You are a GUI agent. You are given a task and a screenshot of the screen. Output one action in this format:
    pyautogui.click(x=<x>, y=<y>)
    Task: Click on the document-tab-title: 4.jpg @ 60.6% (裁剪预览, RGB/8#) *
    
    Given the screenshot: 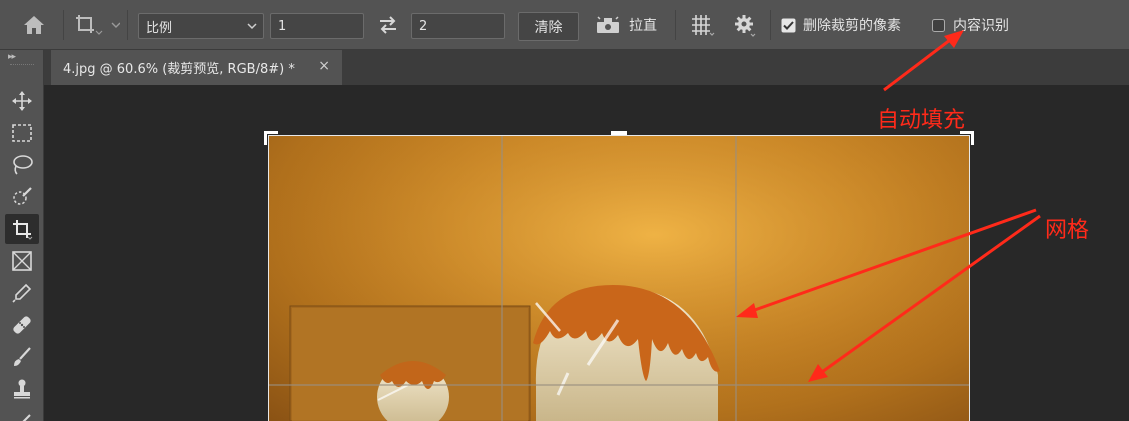 What is the action you would take?
    pyautogui.click(x=179, y=69)
    